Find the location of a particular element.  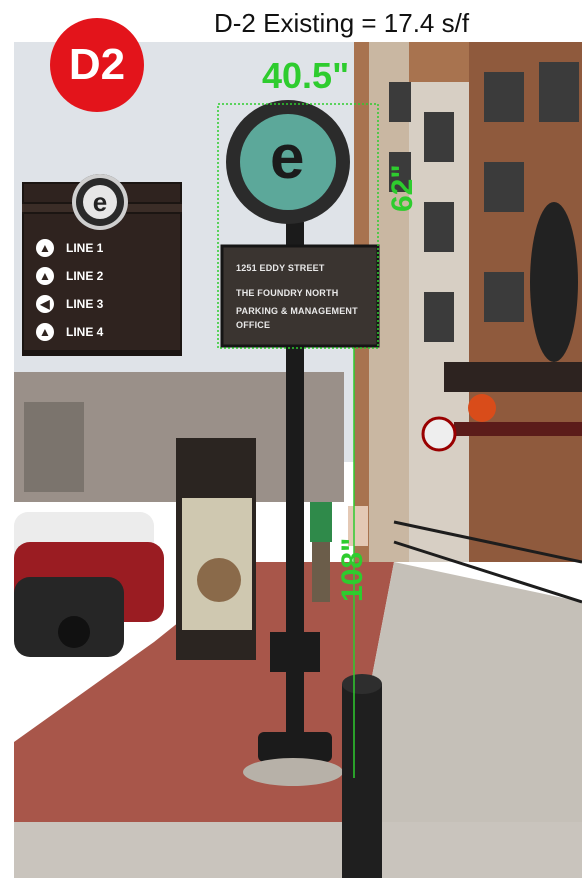

legend-item-label: LINE 2 is located at coordinates (85, 276).